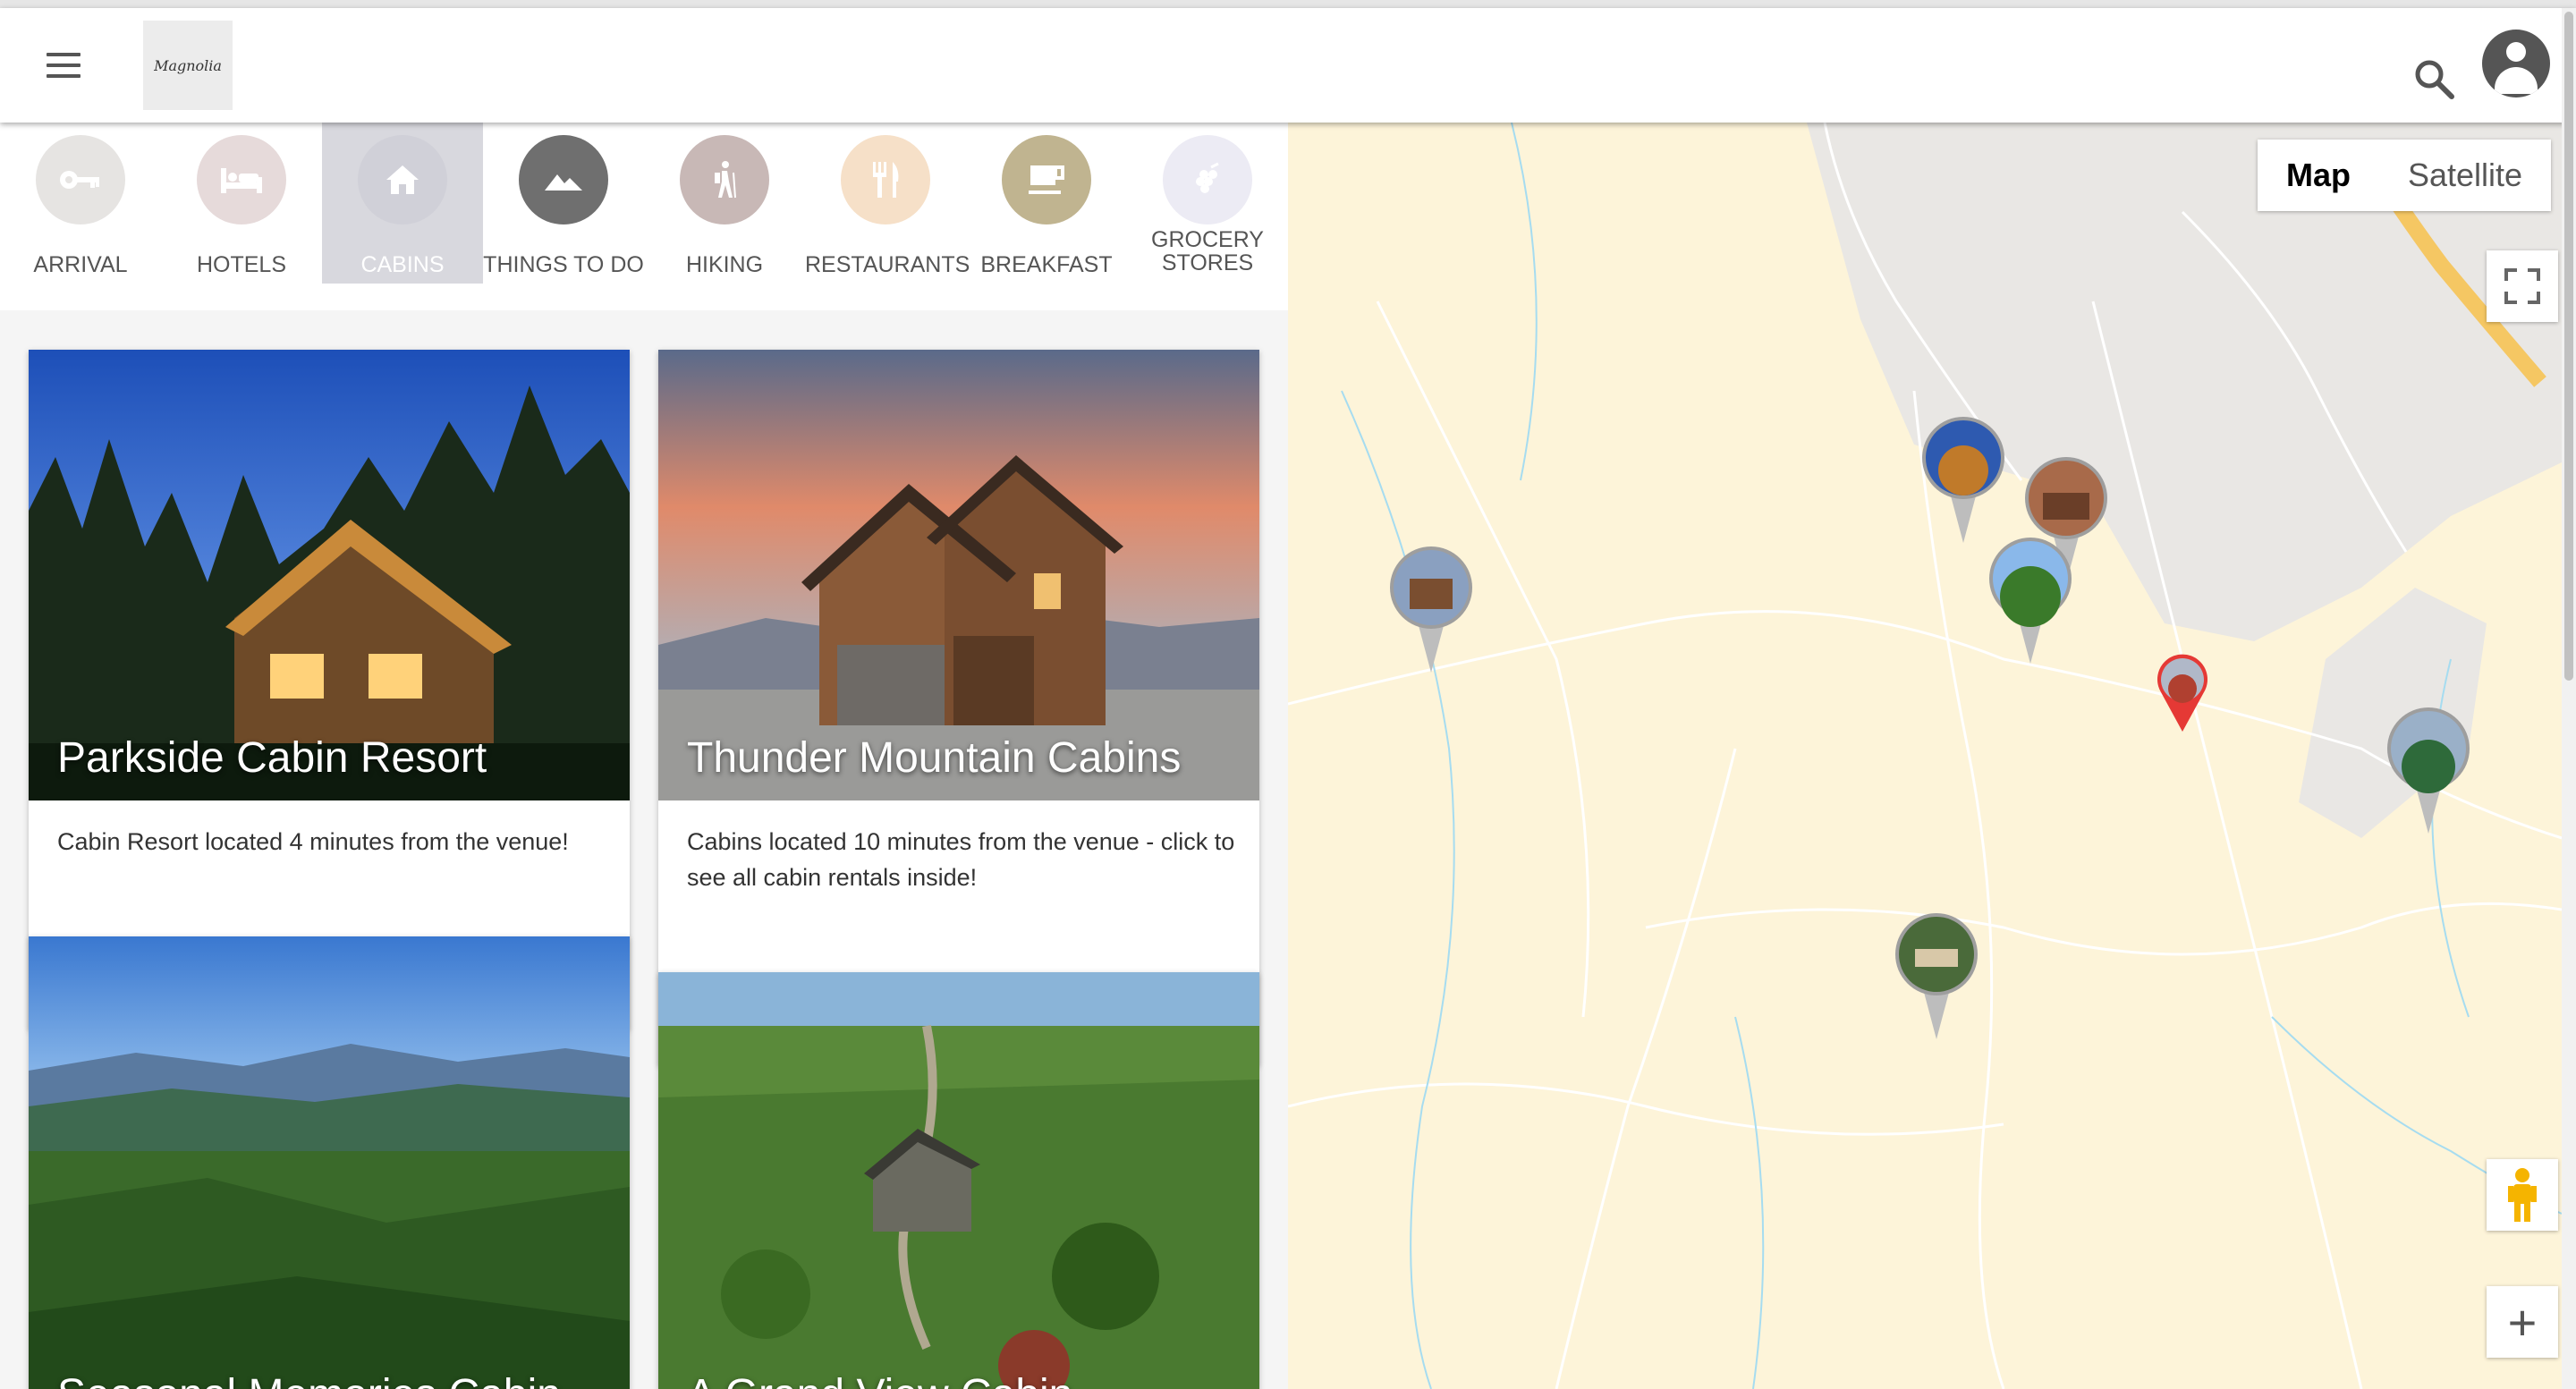 The height and width of the screenshot is (1389, 2576). I want to click on map-marker-cabin-c, so click(2030, 601).